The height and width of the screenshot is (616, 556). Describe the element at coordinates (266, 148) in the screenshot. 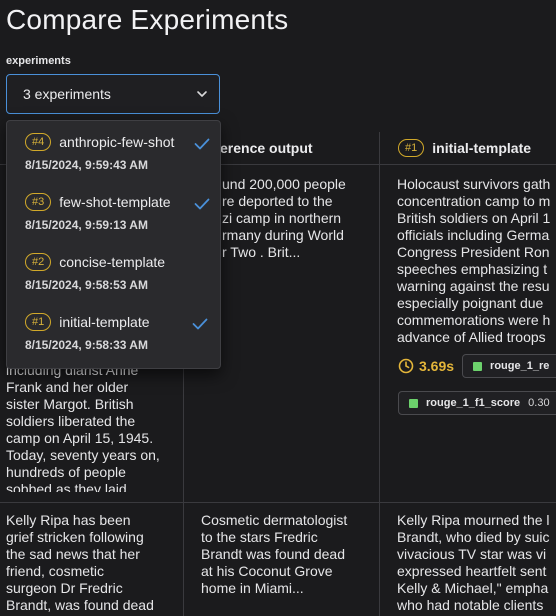

I see `header-label: erence output` at that location.